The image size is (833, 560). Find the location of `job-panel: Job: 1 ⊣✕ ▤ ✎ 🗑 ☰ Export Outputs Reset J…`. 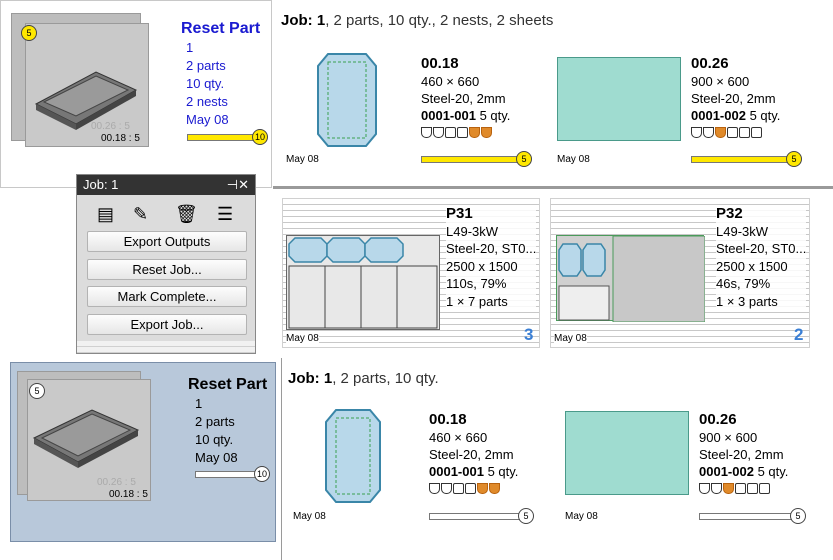

job-panel: Job: 1 ⊣✕ ▤ ✎ 🗑 ☰ Export Outputs Reset J… is located at coordinates (166, 264).